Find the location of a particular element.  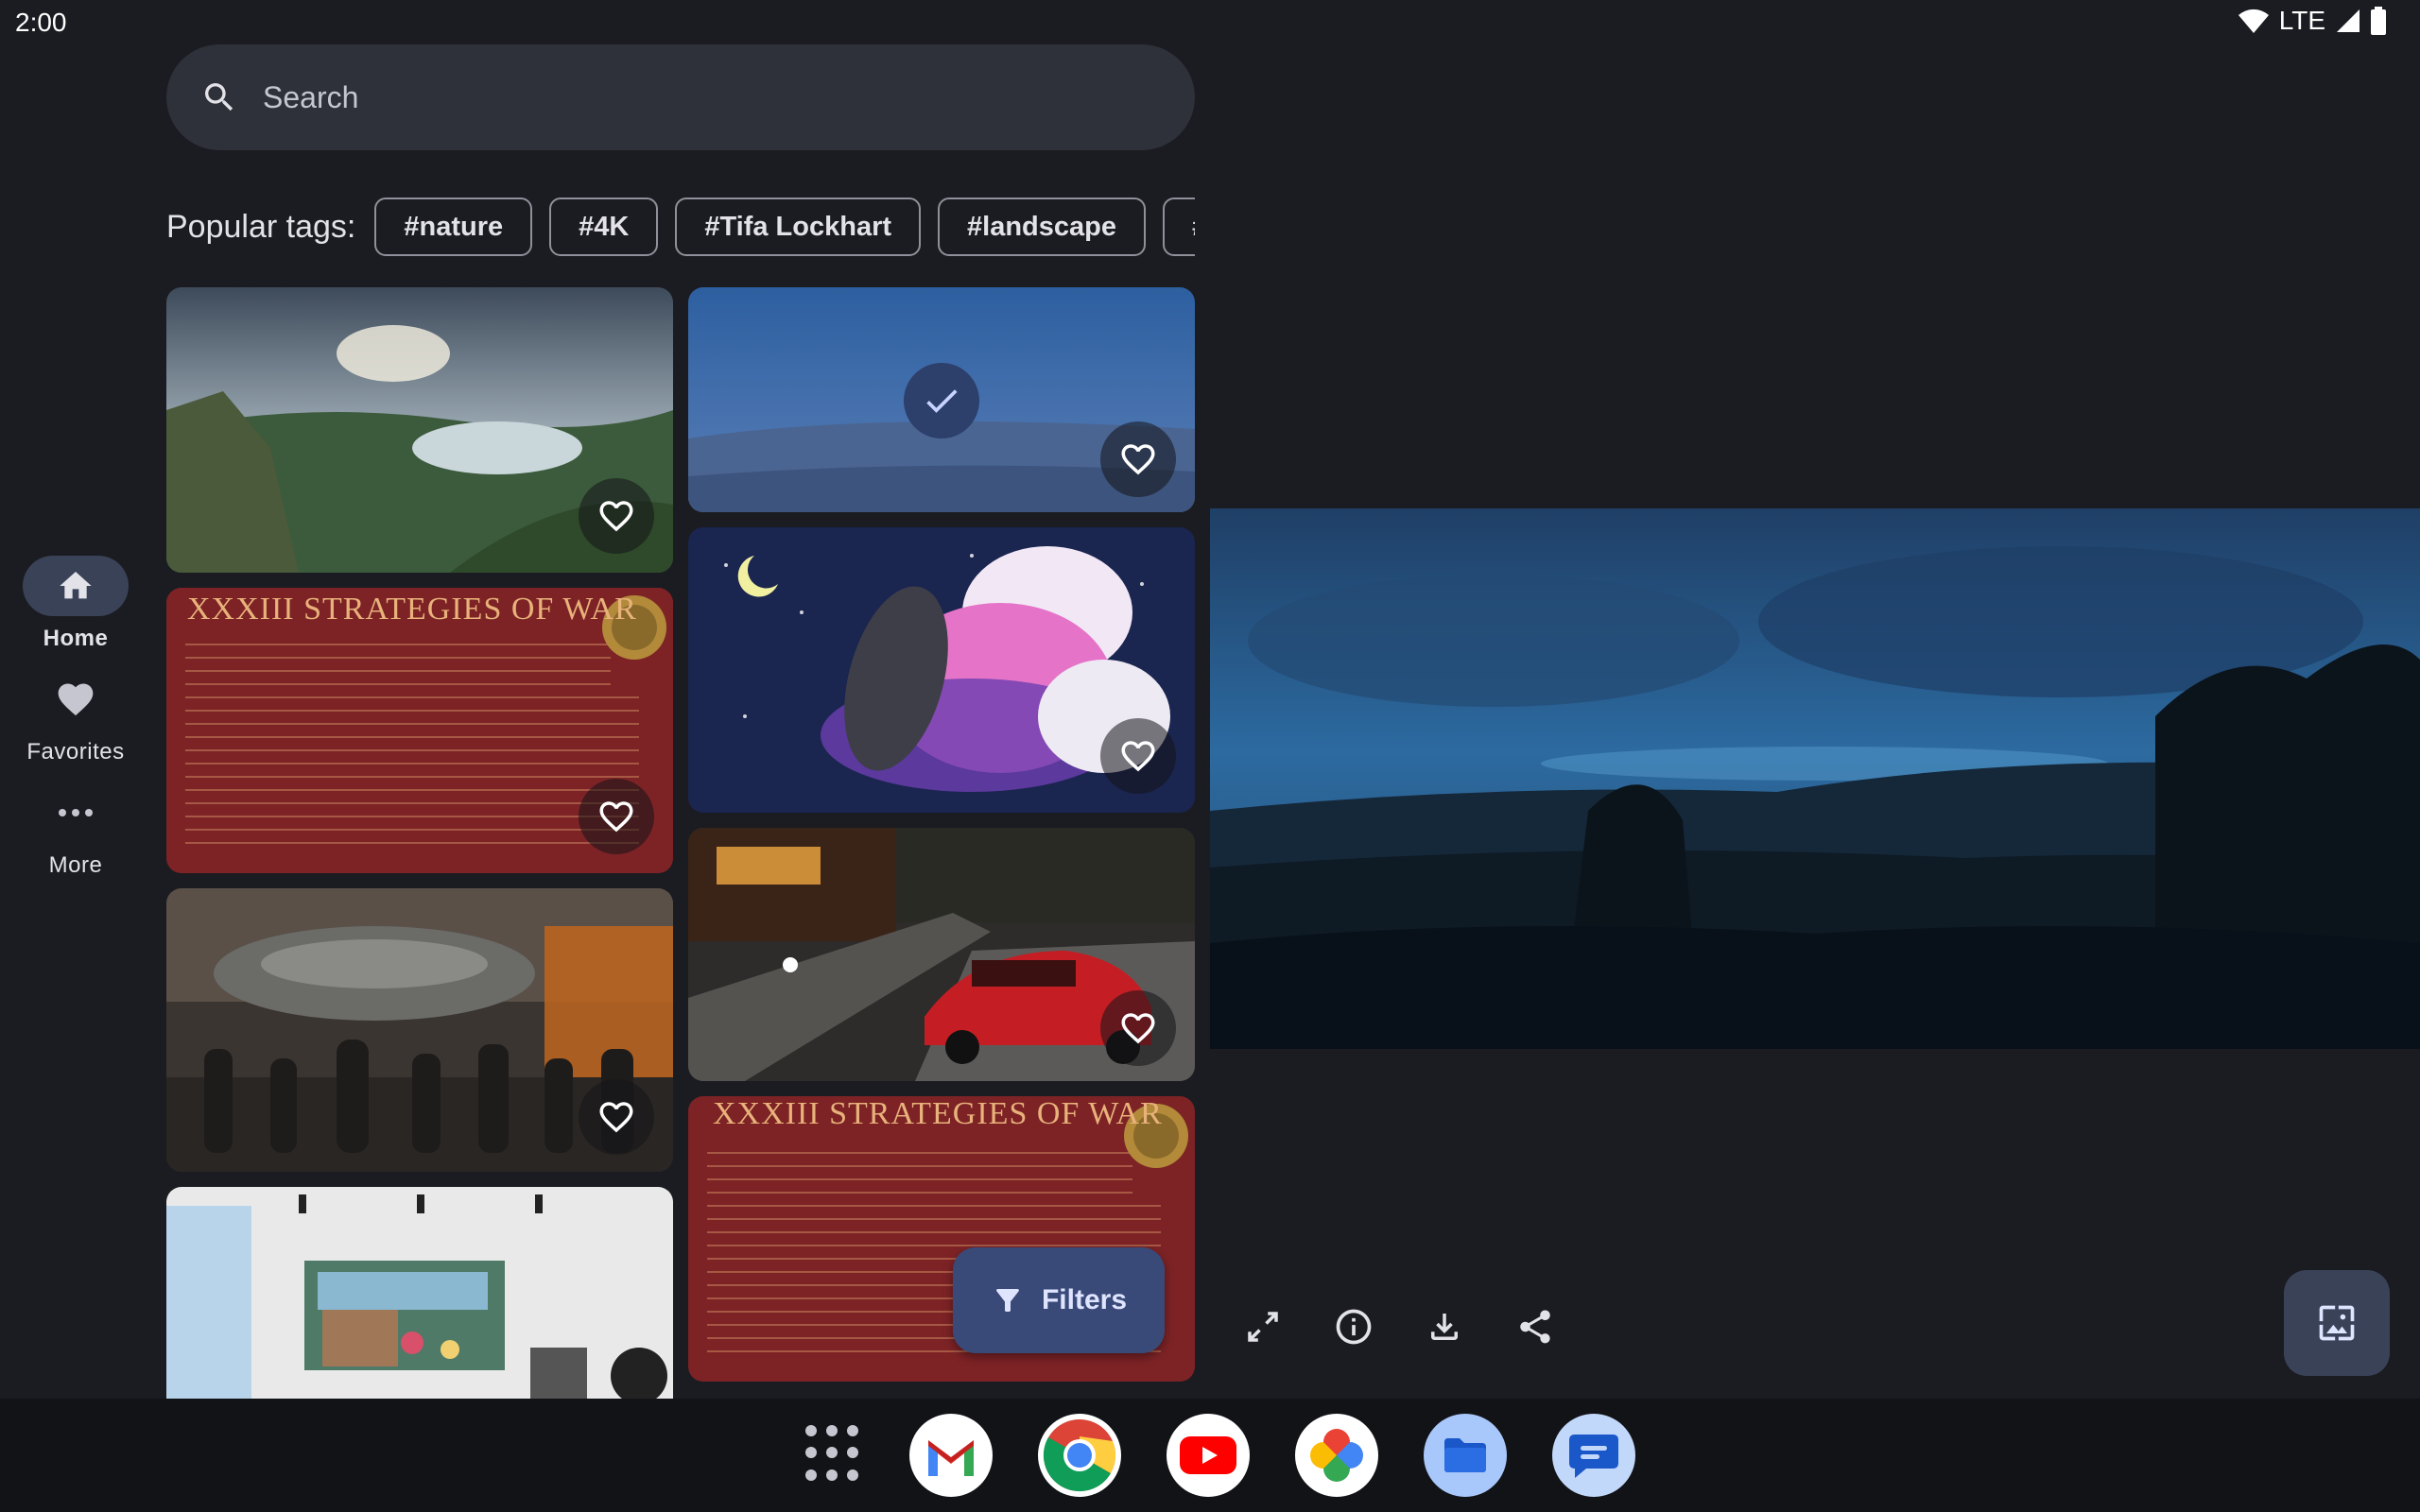

filters-button: Filters is located at coordinates (1059, 1300).